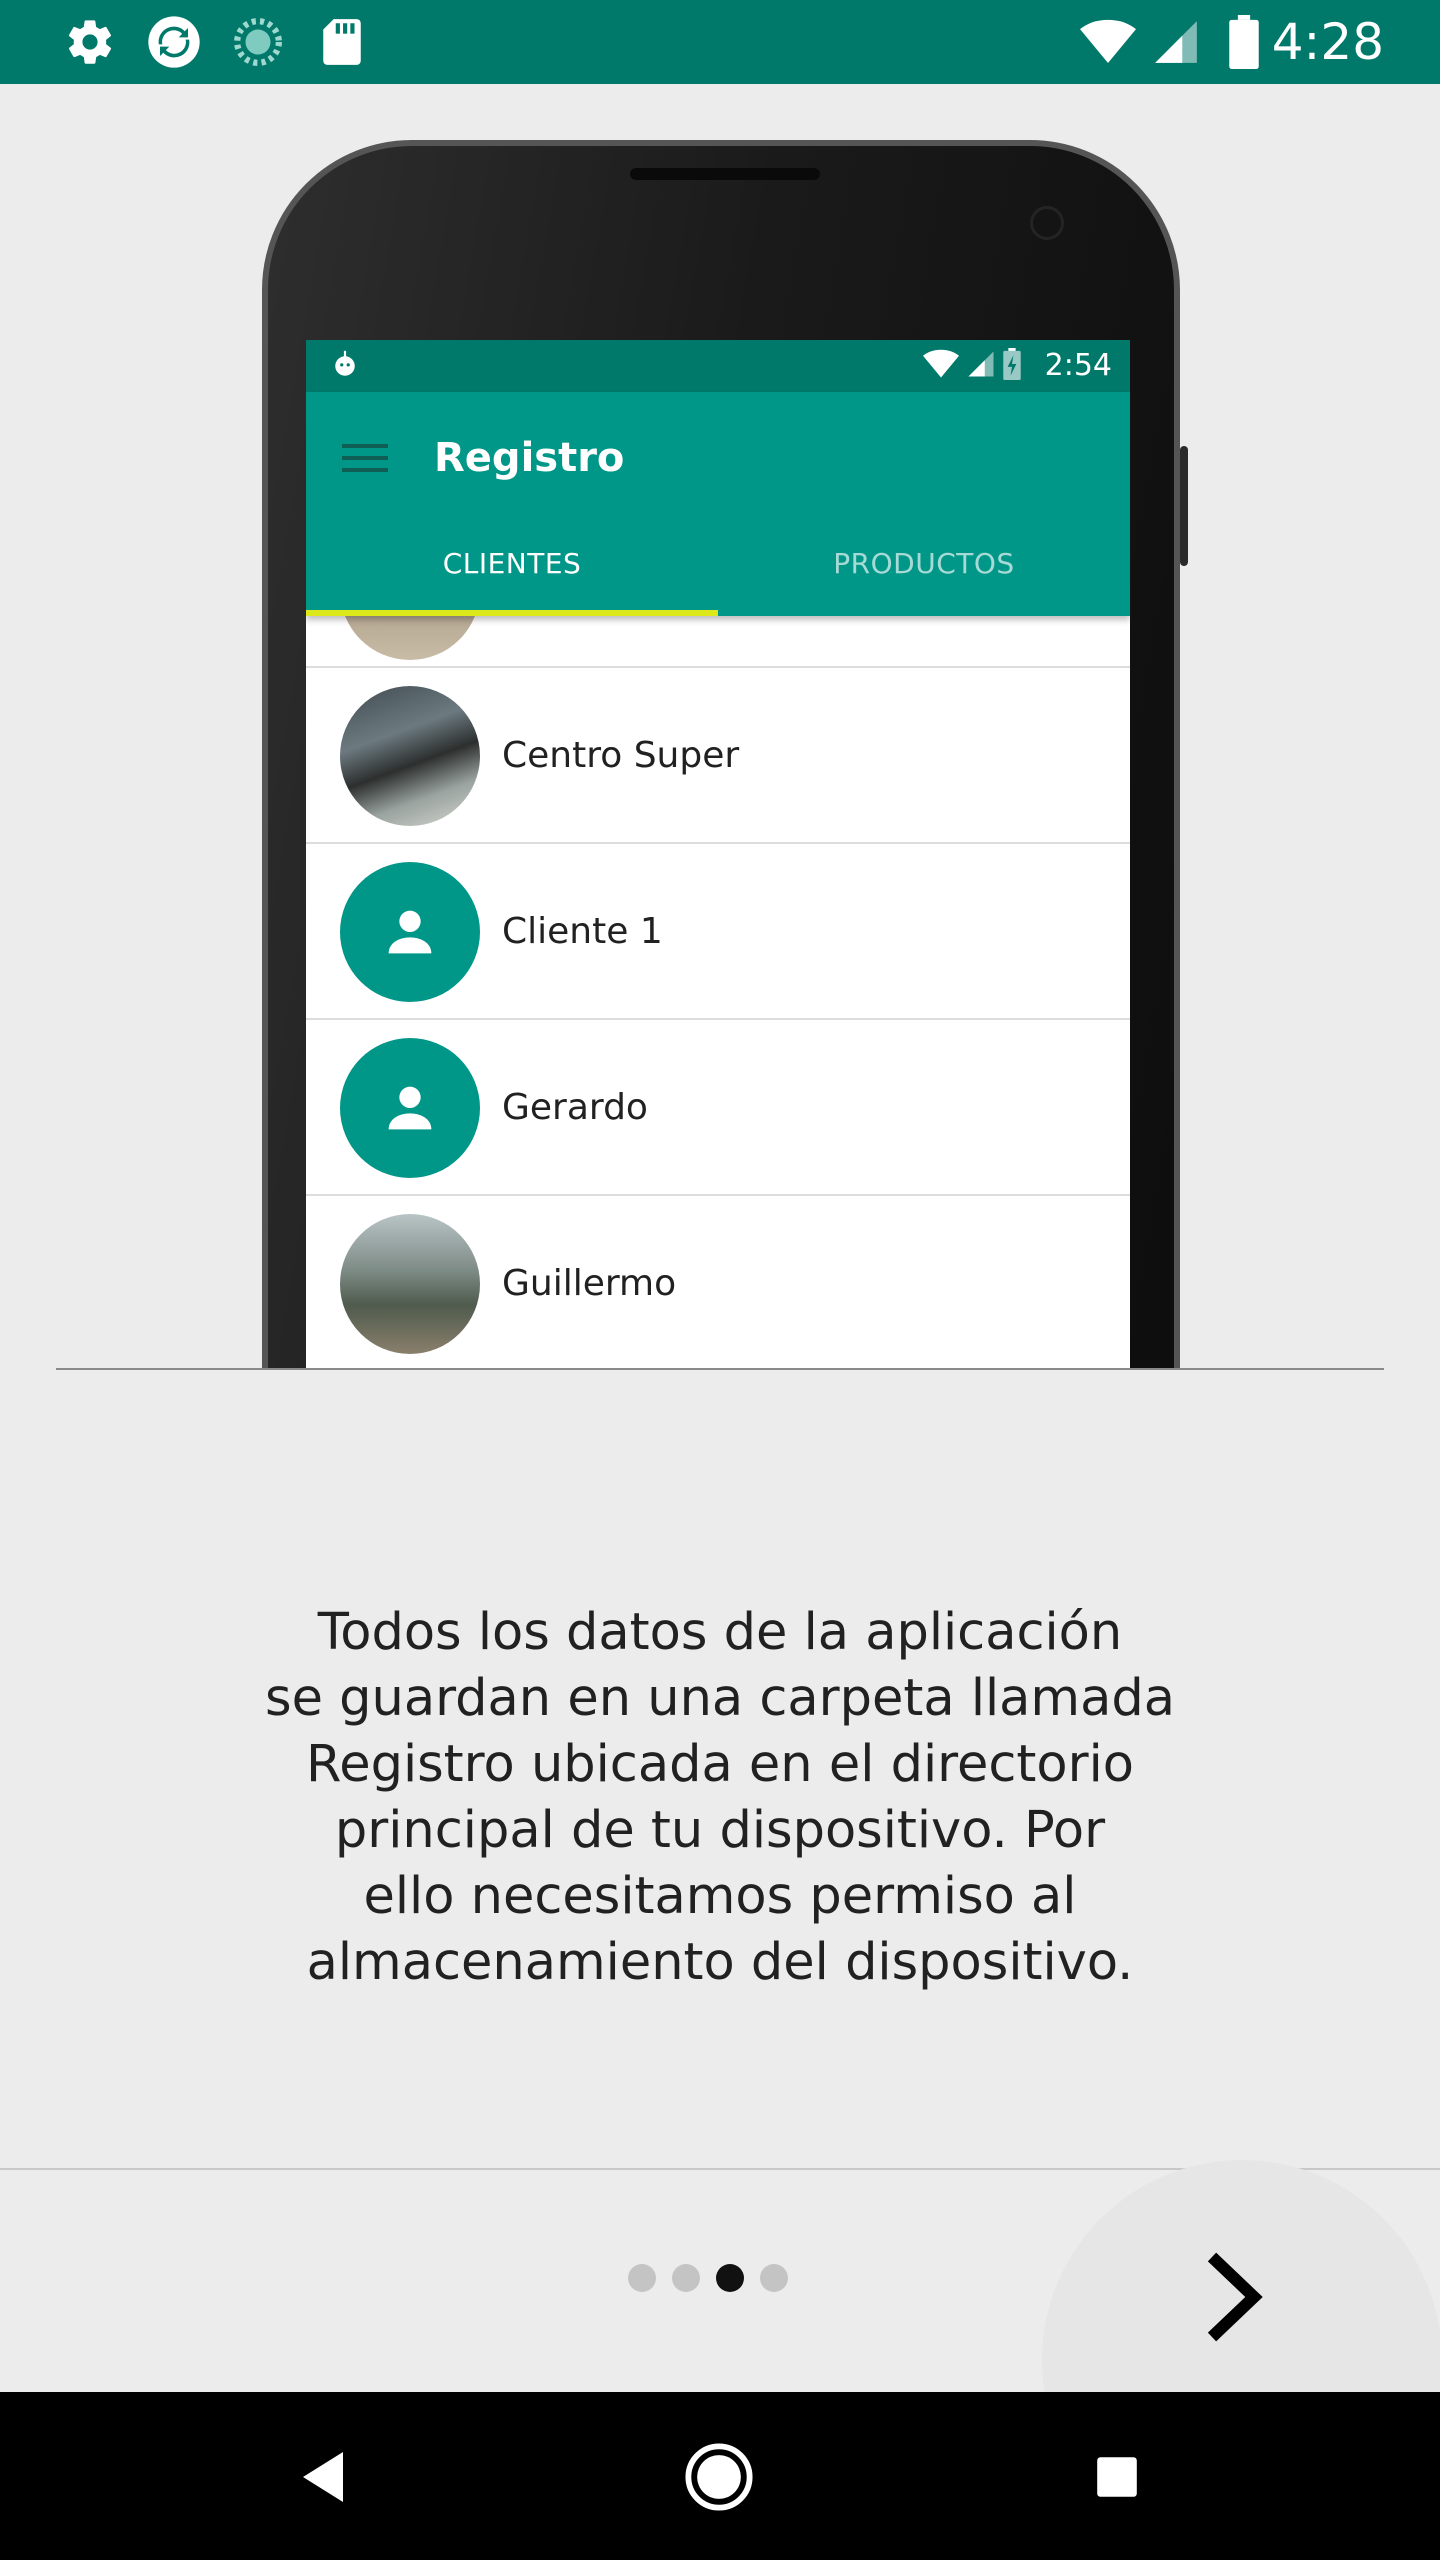 This screenshot has width=1440, height=2560. I want to click on client-name: Gerardo, so click(575, 1107).